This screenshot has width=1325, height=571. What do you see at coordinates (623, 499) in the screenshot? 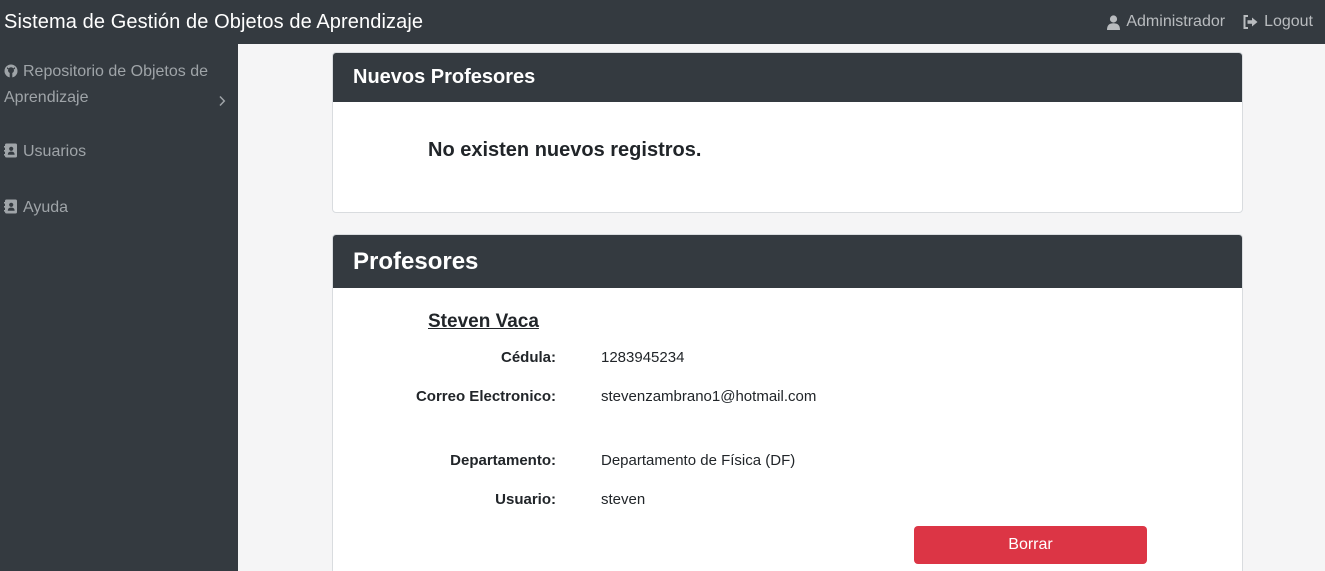
I see `field-value-usuario: steven` at bounding box center [623, 499].